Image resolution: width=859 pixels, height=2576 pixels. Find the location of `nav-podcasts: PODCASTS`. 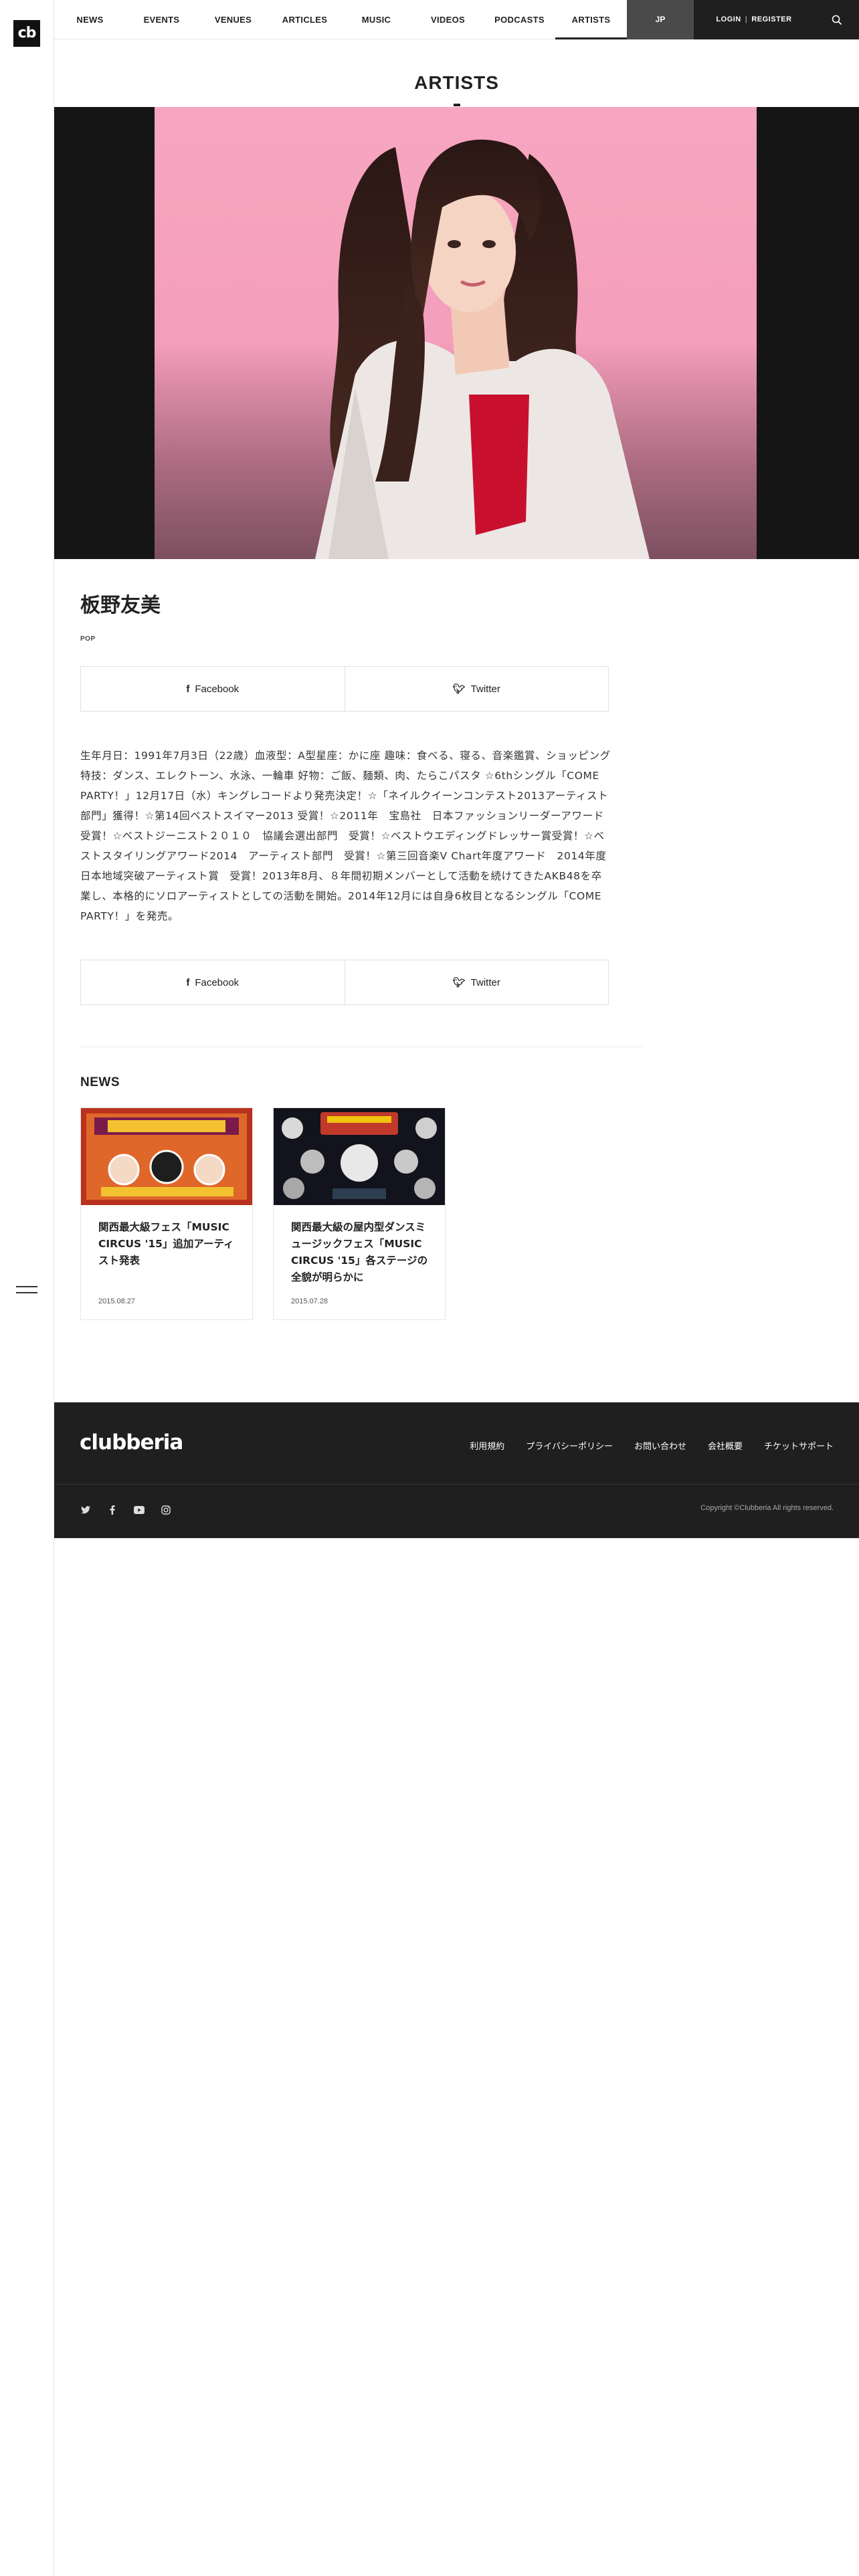

nav-podcasts: PODCASTS is located at coordinates (519, 19).